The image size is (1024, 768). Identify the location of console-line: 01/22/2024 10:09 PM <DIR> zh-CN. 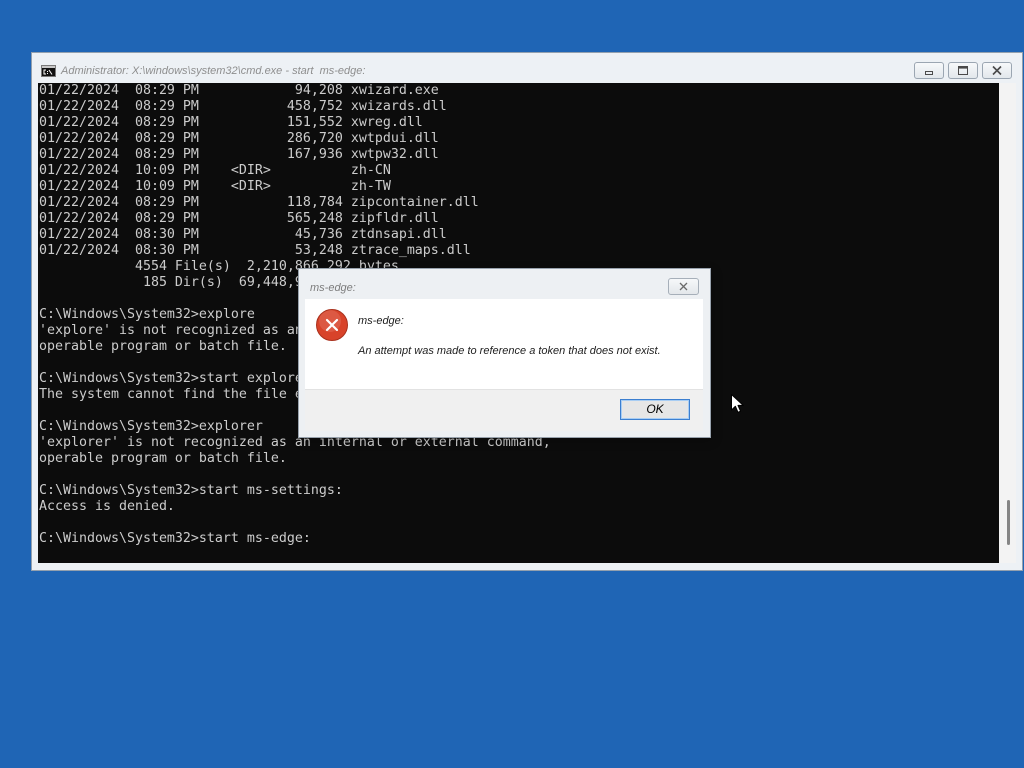
(215, 170).